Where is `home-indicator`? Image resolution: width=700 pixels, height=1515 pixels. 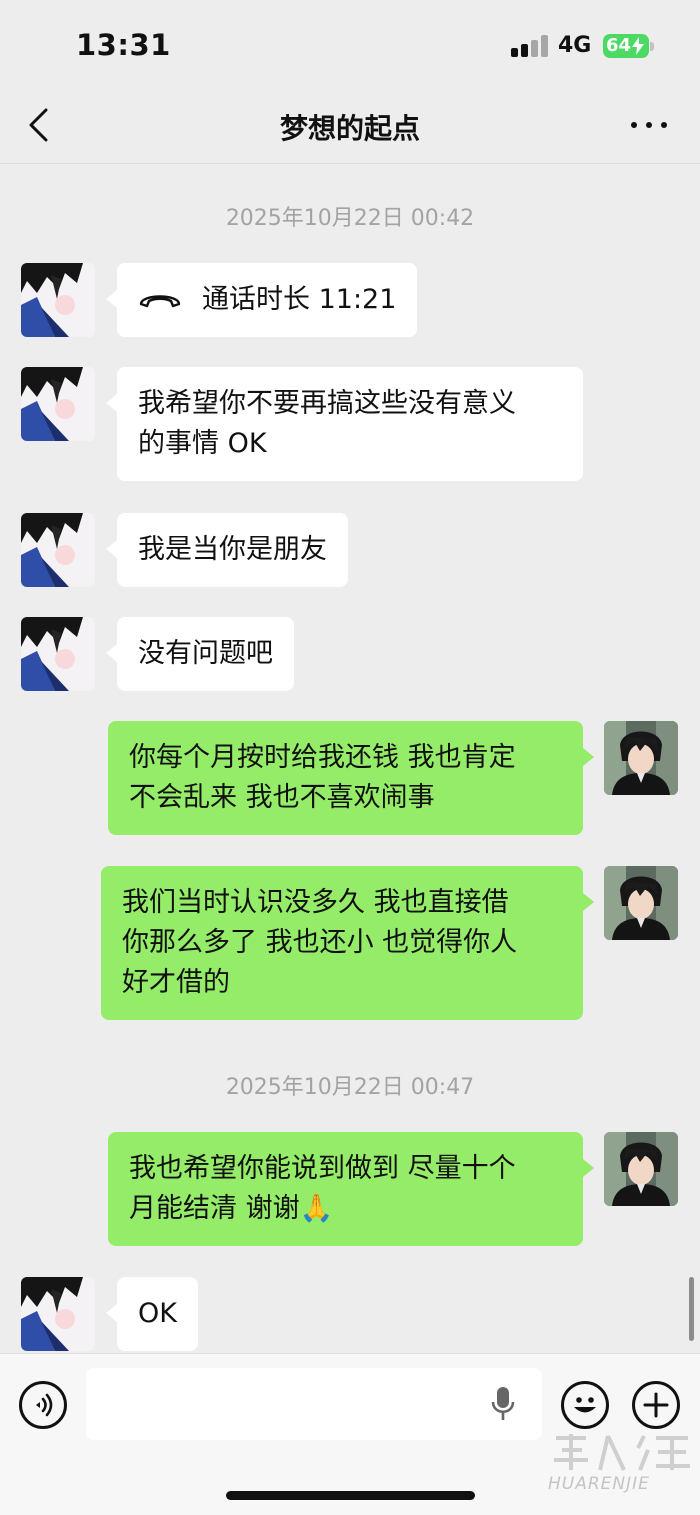 home-indicator is located at coordinates (350, 1495).